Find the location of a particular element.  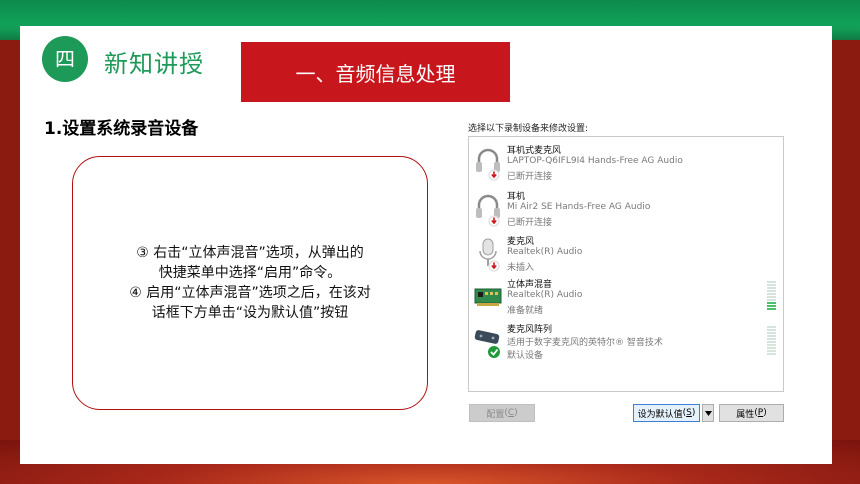

topic-banner-label: 一、音频信息处理 is located at coordinates (375, 73).